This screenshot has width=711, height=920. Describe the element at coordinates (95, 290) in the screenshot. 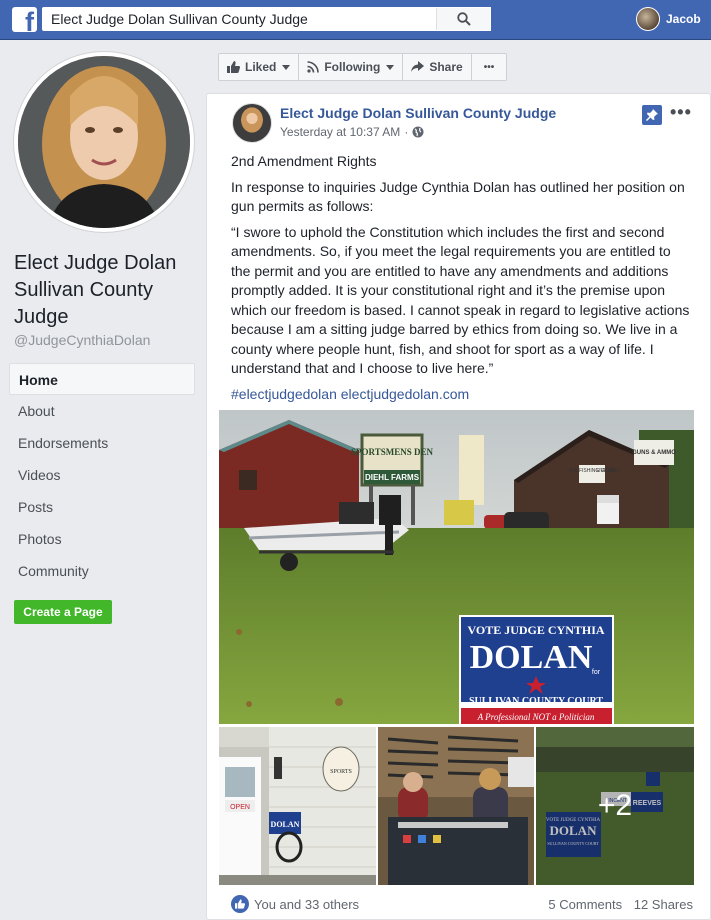

I see `page-title: Elect Judge Dolan Sullivan County Judge` at that location.